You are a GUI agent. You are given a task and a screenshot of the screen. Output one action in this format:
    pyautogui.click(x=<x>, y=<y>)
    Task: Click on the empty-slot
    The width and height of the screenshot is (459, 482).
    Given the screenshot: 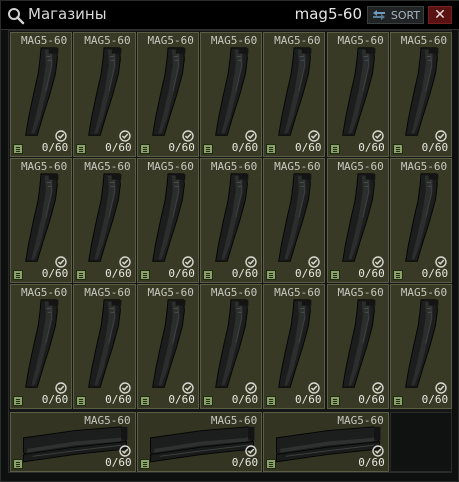 What is the action you would take?
    pyautogui.click(x=421, y=442)
    